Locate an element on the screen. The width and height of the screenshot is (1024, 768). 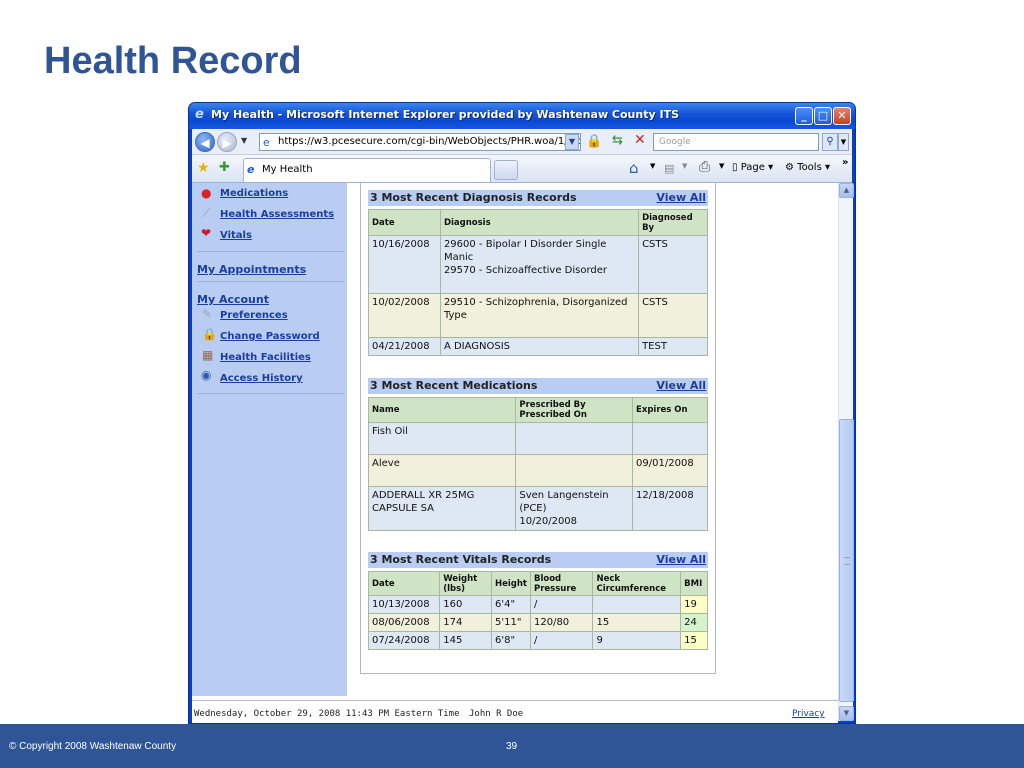
vital-neck: 15 is located at coordinates (637, 622).